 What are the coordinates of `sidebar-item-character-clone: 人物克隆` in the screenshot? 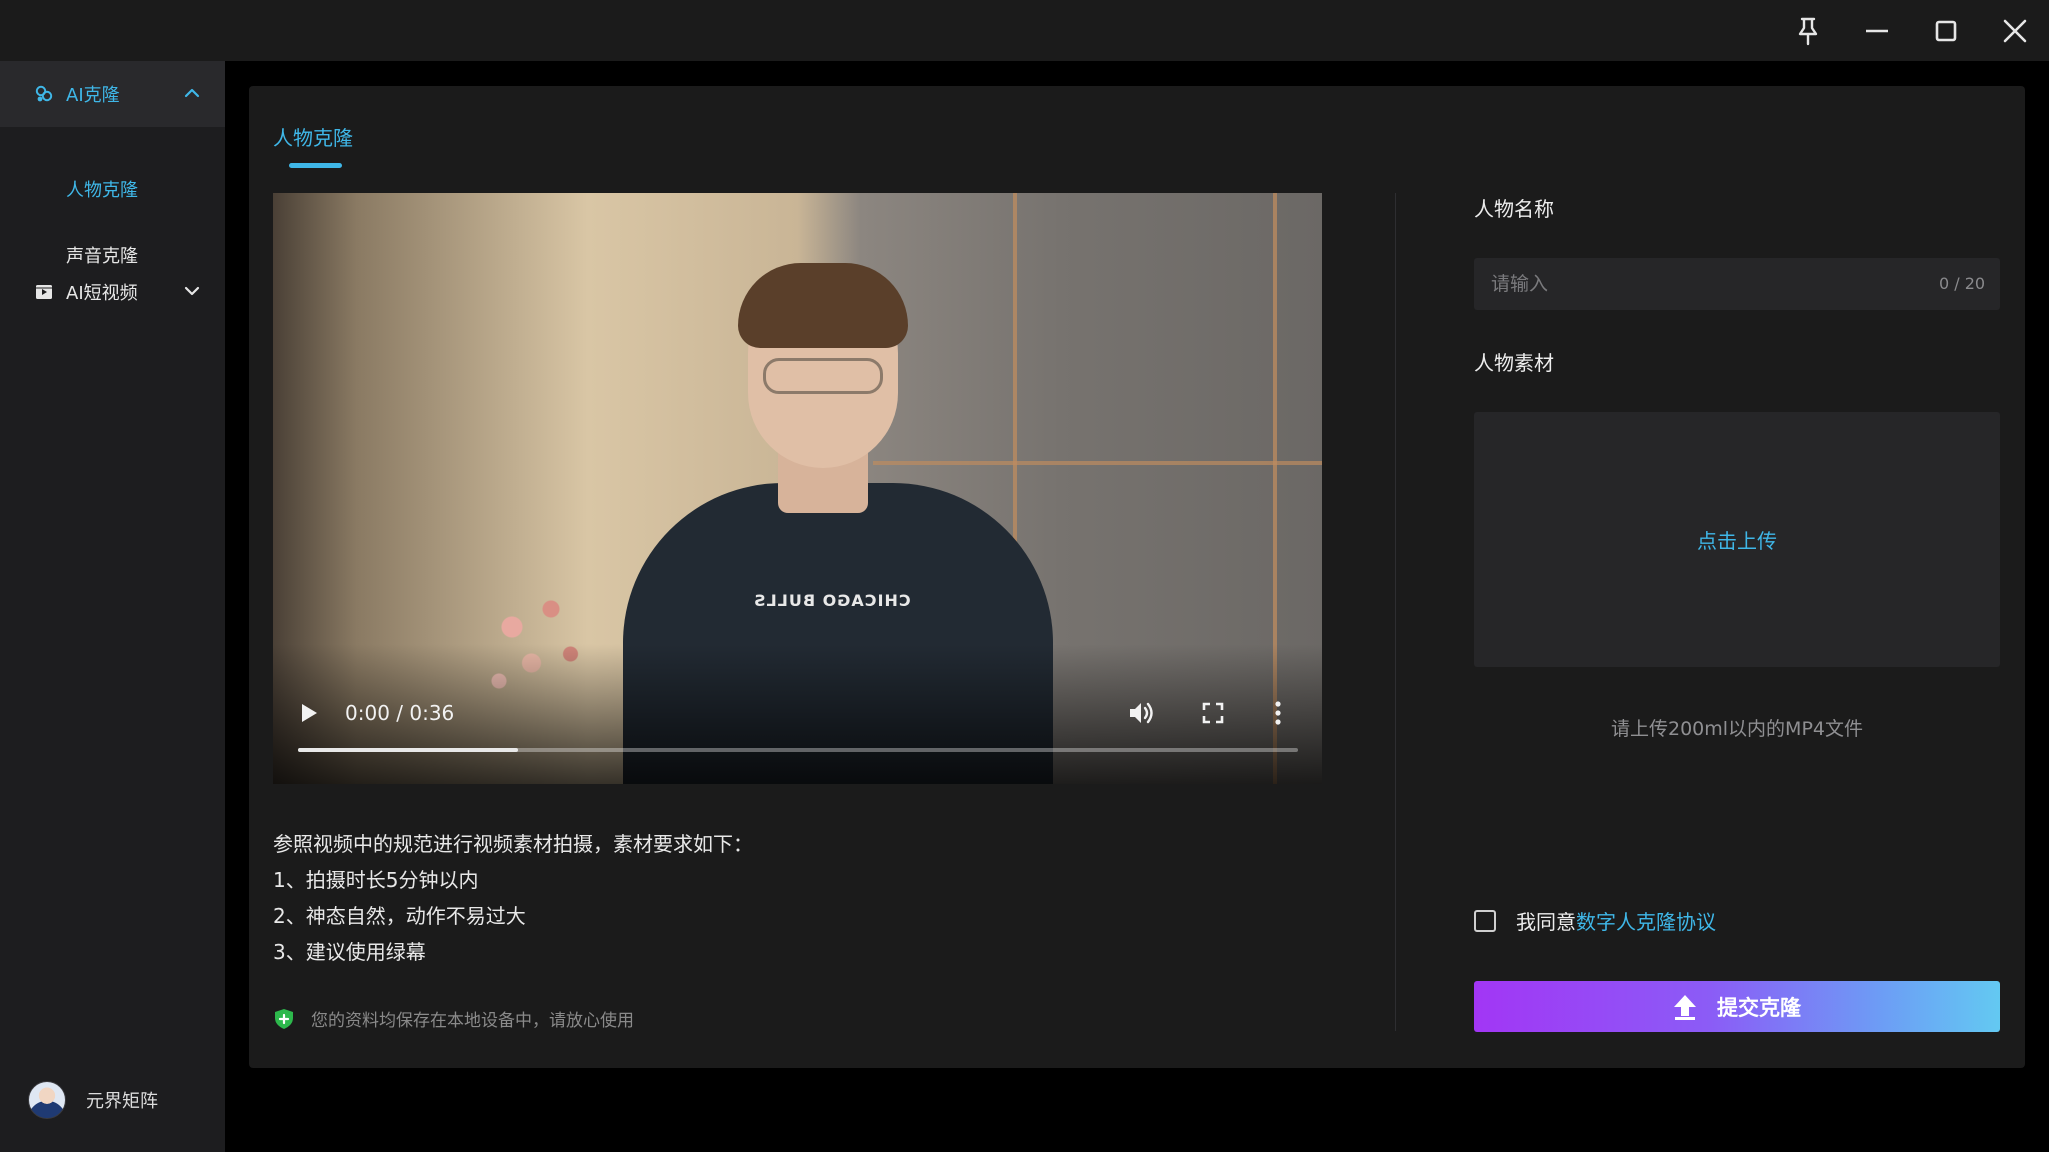 It's located at (112, 189).